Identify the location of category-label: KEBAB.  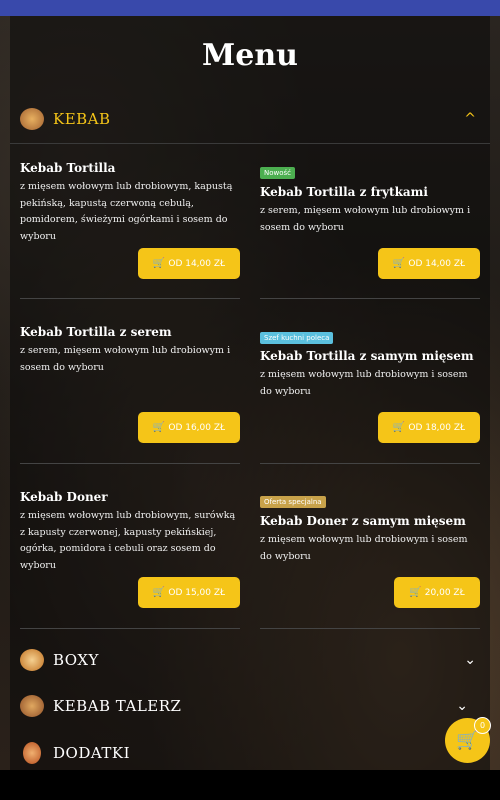
(82, 119).